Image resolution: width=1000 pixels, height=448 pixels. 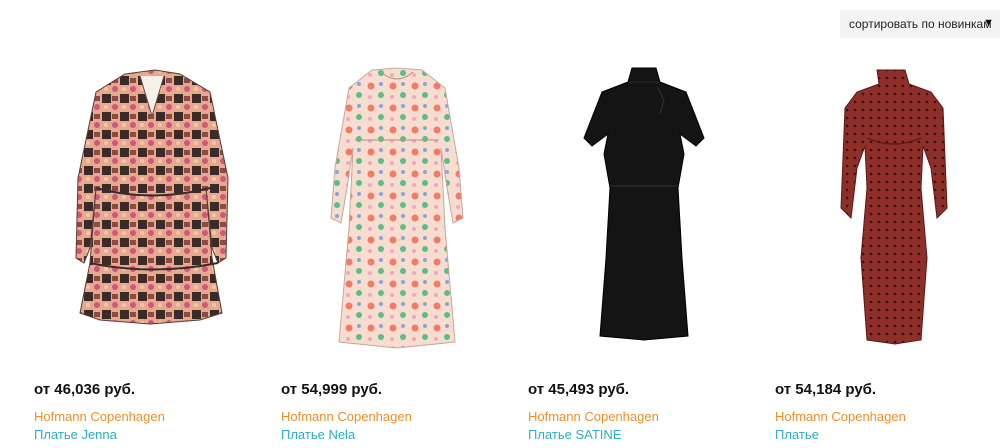 What do you see at coordinates (797, 434) in the screenshot?
I see `product-name: Платье` at bounding box center [797, 434].